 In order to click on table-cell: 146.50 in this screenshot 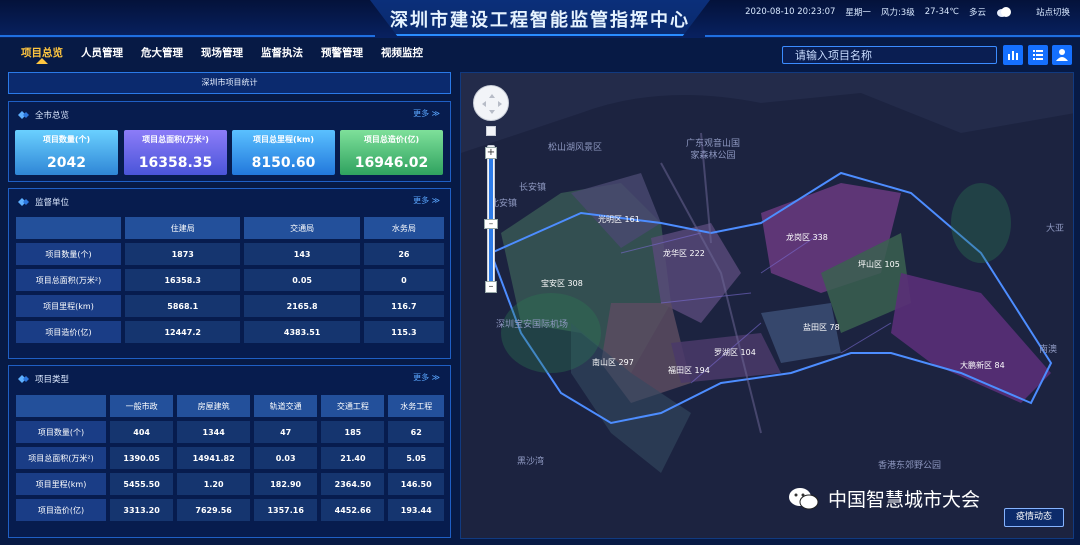, I will do `click(416, 484)`.